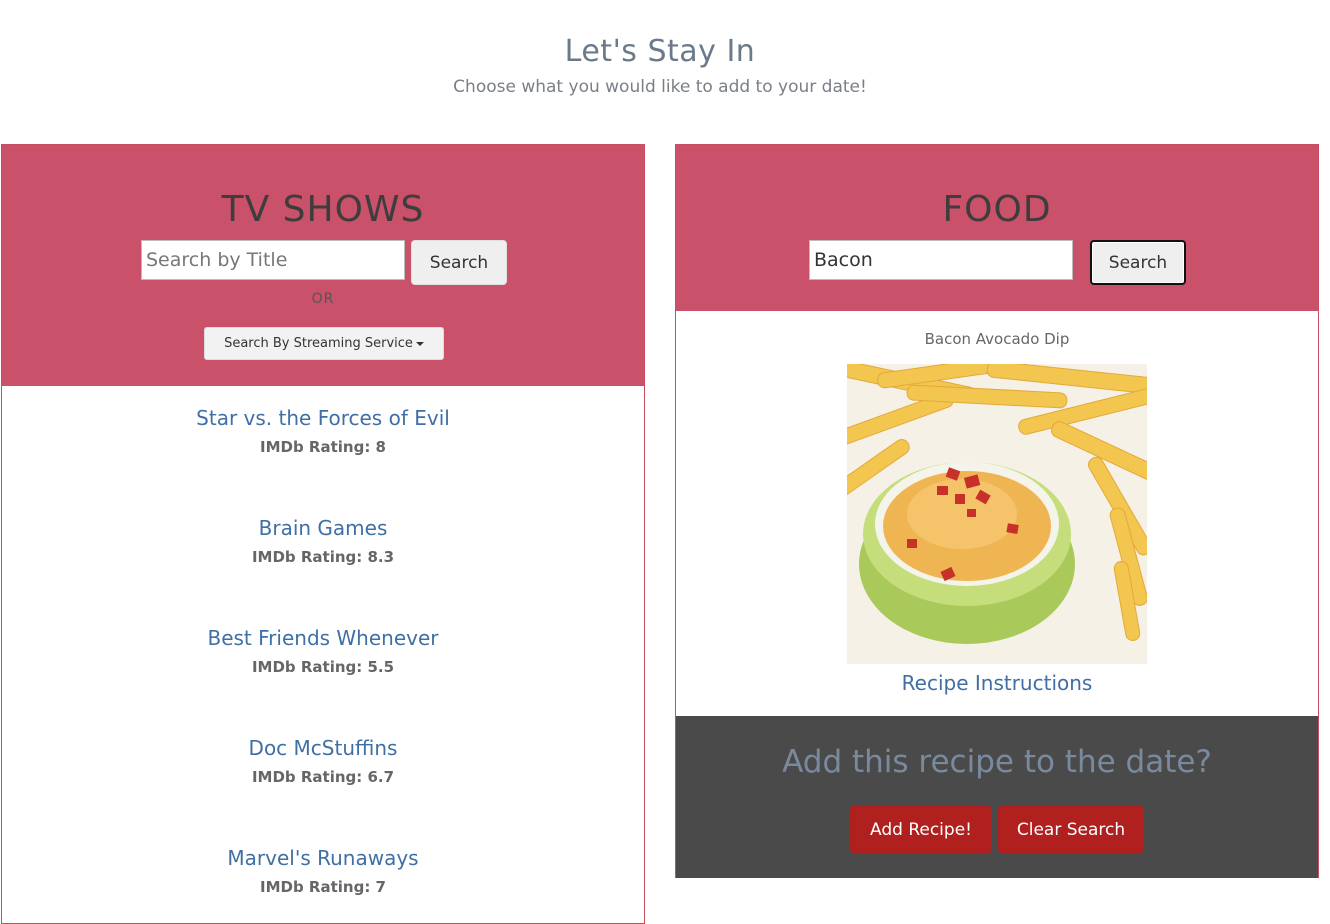 The height and width of the screenshot is (924, 1330). Describe the element at coordinates (997, 209) in the screenshot. I see `food-title: FOOD` at that location.